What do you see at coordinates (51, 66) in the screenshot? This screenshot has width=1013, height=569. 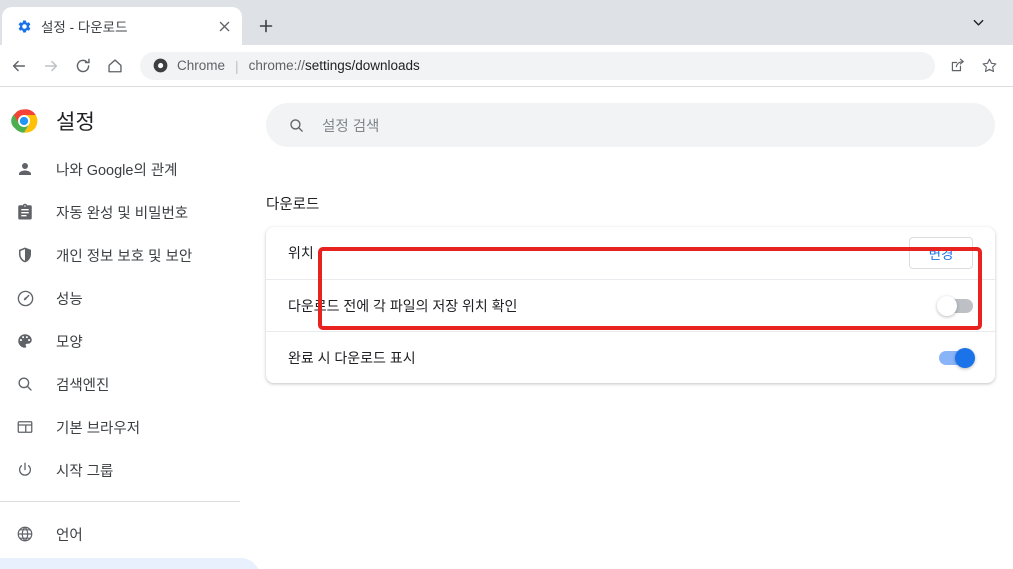 I see `forward-arrow-icon` at bounding box center [51, 66].